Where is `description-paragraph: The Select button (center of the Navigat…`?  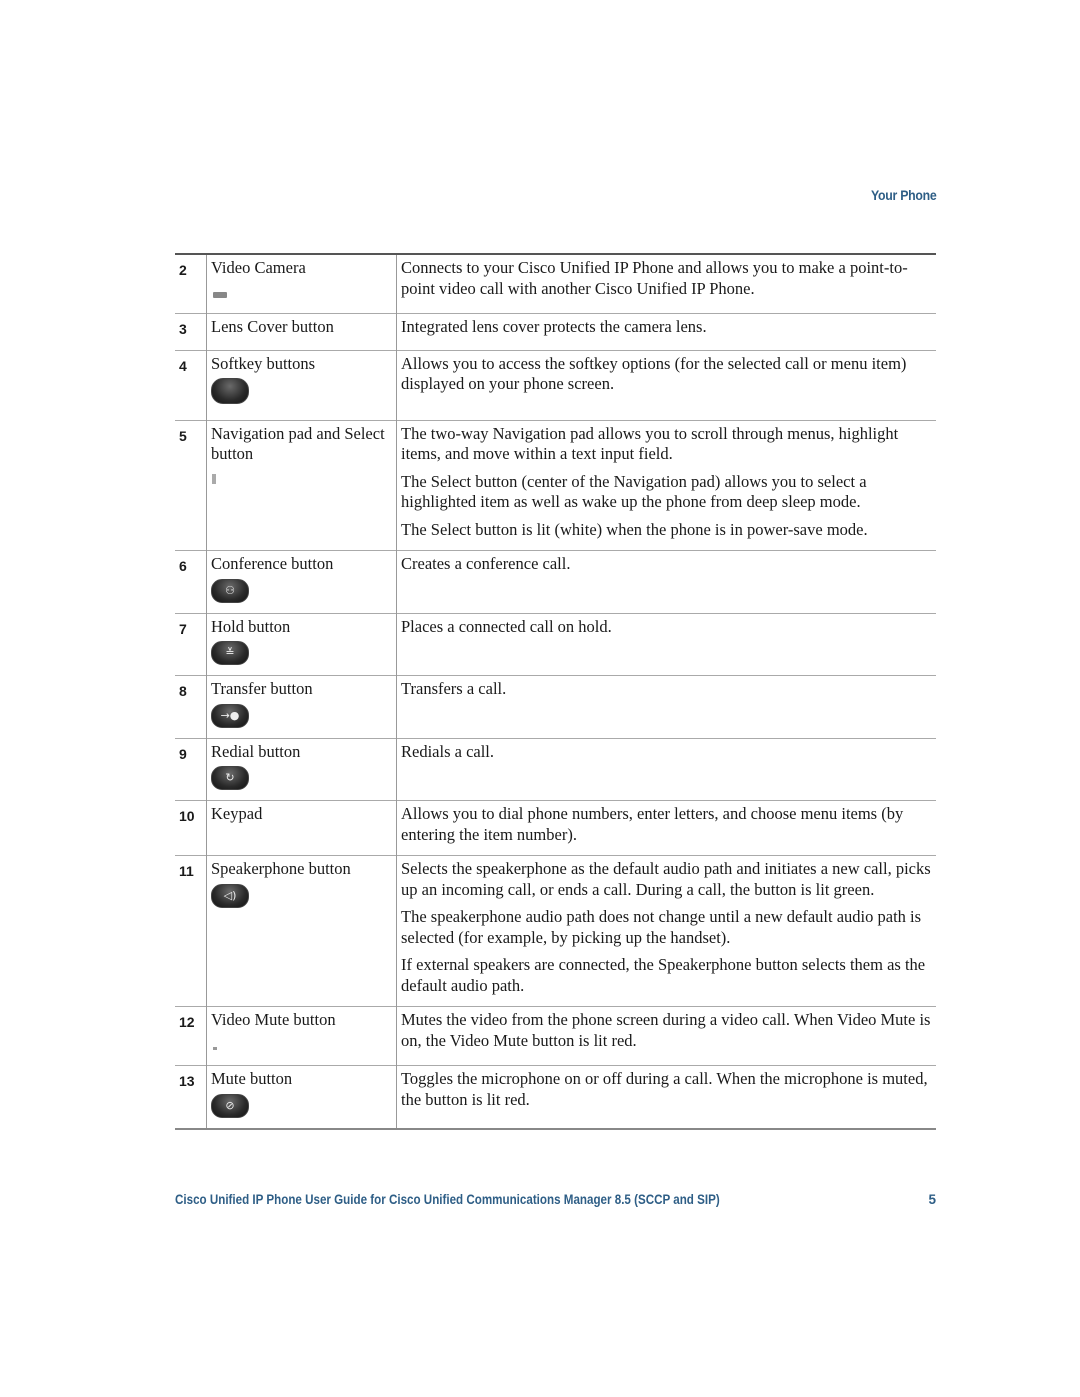 description-paragraph: The Select button (center of the Navigat… is located at coordinates (634, 491).